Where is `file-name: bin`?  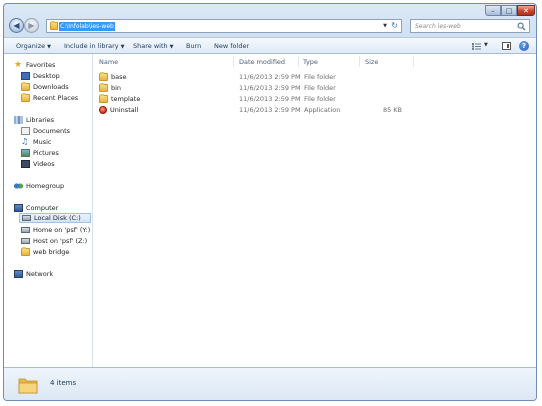
file-name: bin is located at coordinates (116, 88).